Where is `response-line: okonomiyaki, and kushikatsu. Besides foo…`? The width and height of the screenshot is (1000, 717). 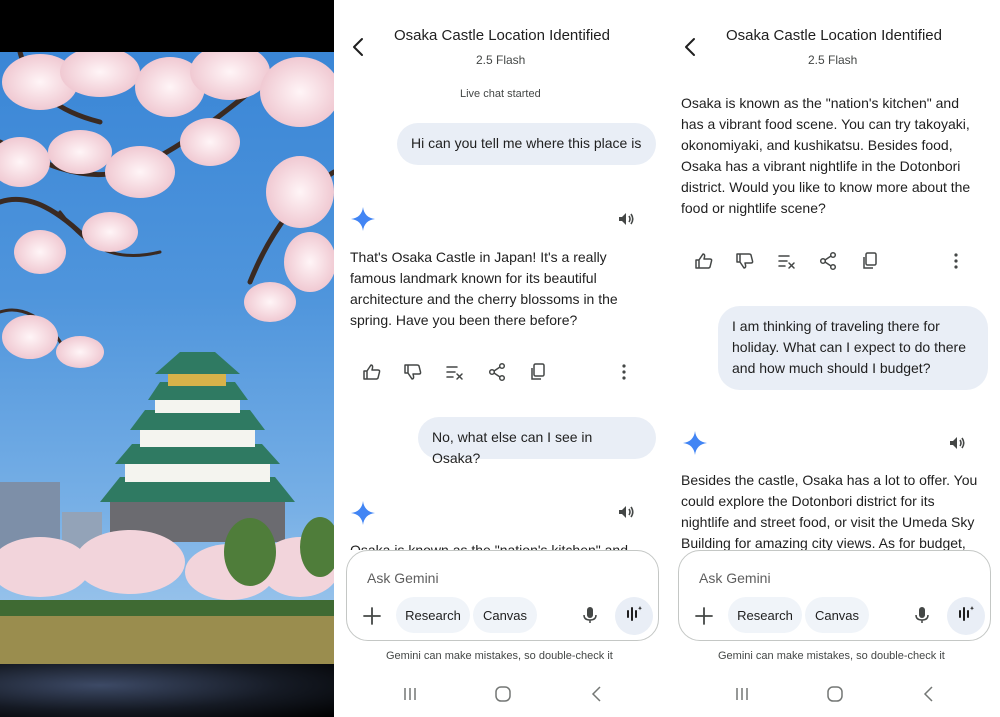 response-line: okonomiyaki, and kushikatsu. Besides foo… is located at coordinates (817, 145).